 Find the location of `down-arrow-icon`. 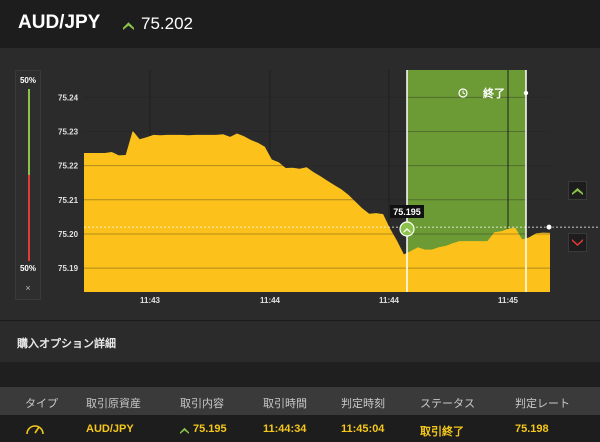

down-arrow-icon is located at coordinates (577, 242).